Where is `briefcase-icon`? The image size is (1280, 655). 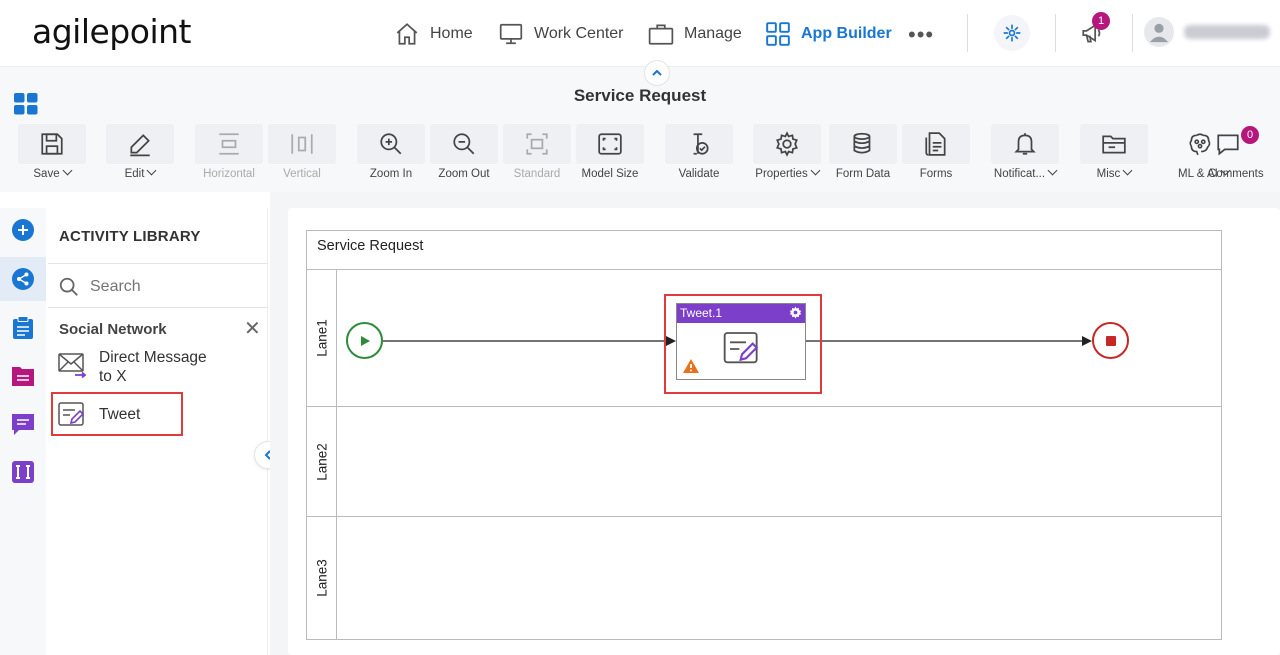
briefcase-icon is located at coordinates (661, 34).